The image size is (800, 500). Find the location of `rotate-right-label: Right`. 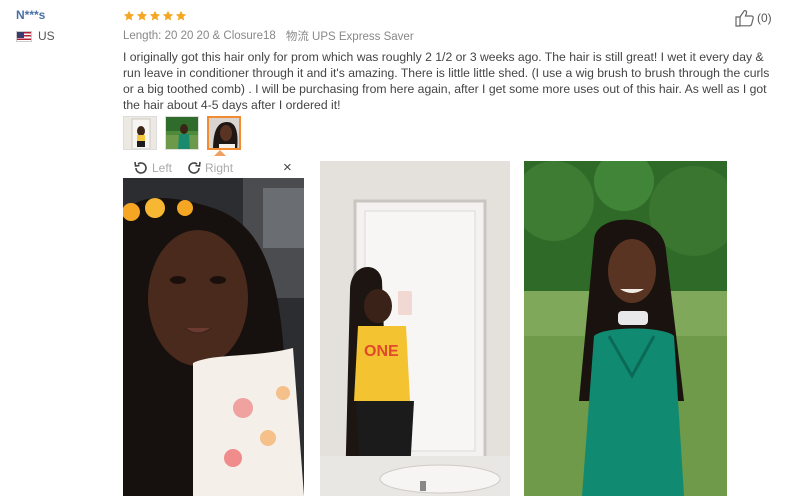

rotate-right-label: Right is located at coordinates (219, 168).